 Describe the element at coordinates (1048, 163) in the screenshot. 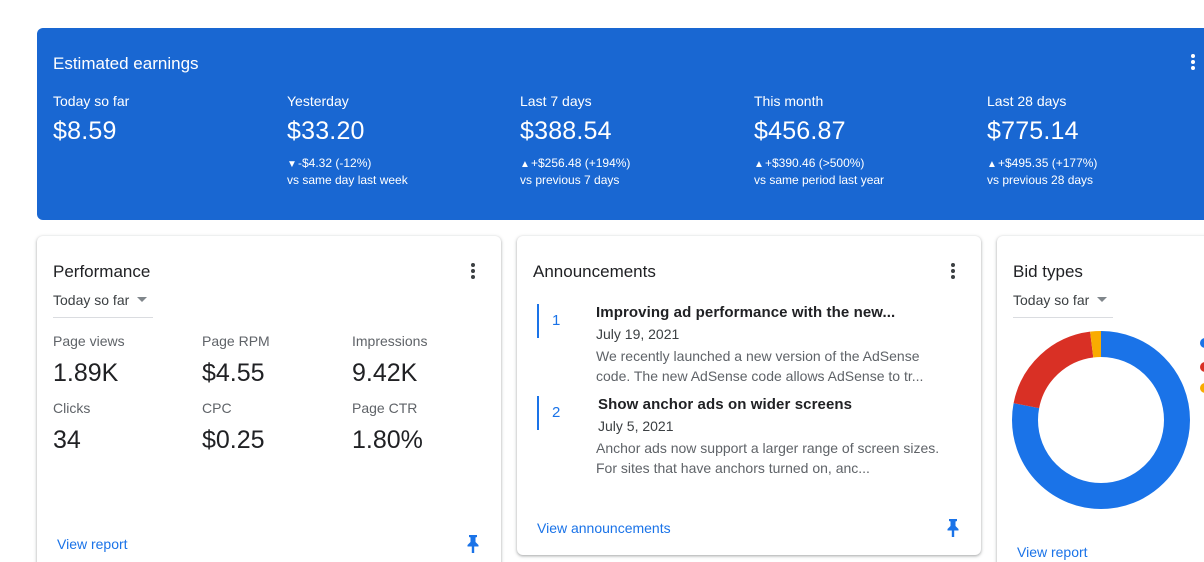

I see `earnings-change: +$495.35 (+177%)` at that location.